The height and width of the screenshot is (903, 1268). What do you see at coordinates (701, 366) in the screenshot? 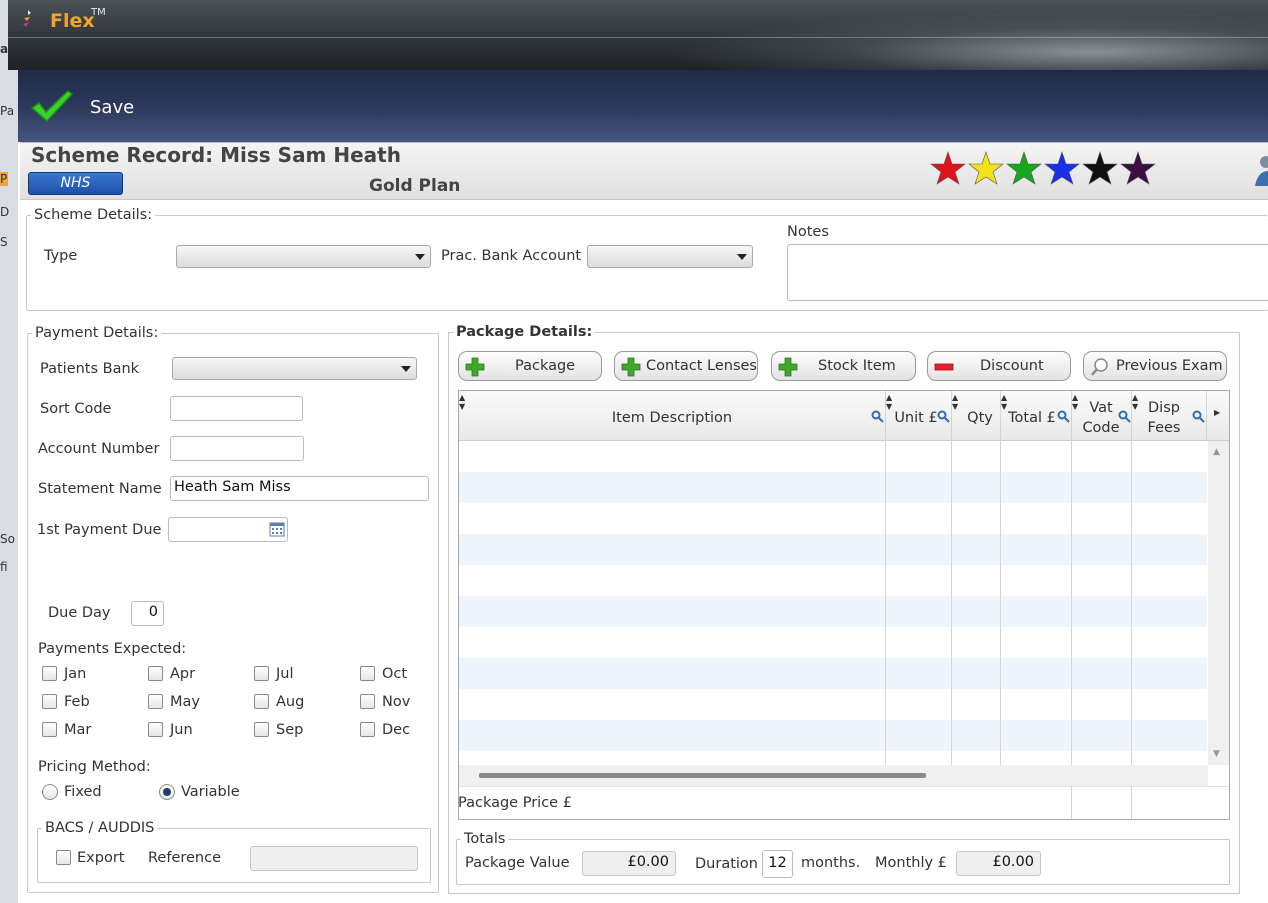
I see `add-contact-lenses-label: Contact Lenses` at bounding box center [701, 366].